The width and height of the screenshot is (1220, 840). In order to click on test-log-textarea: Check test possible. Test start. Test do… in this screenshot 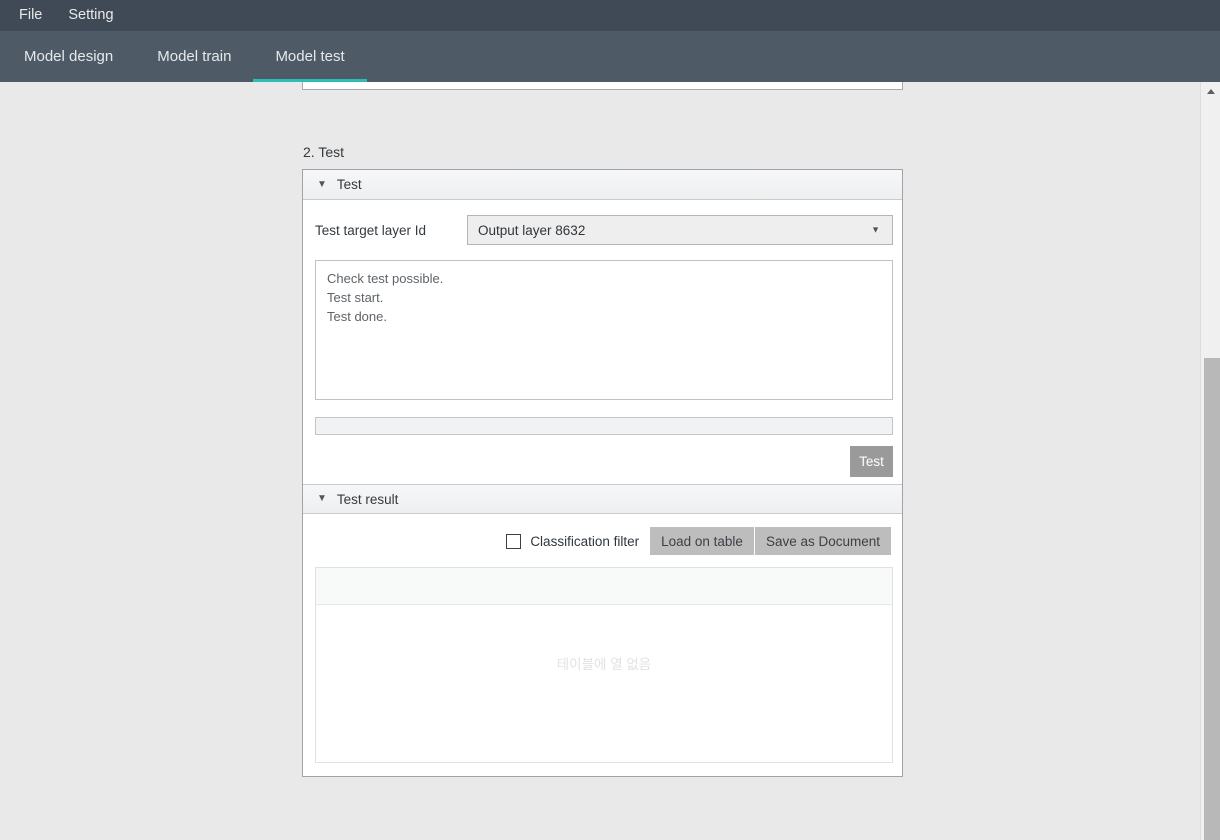, I will do `click(604, 330)`.